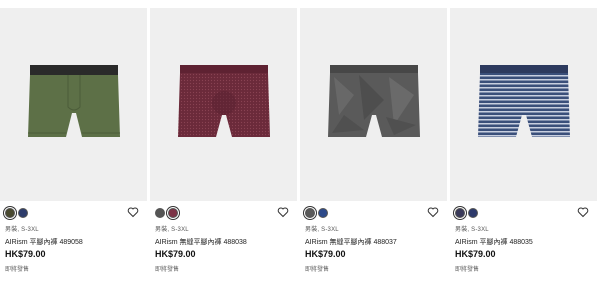  What do you see at coordinates (351, 242) in the screenshot?
I see `product-name: AIRism 無縫平腳內褲 488037` at bounding box center [351, 242].